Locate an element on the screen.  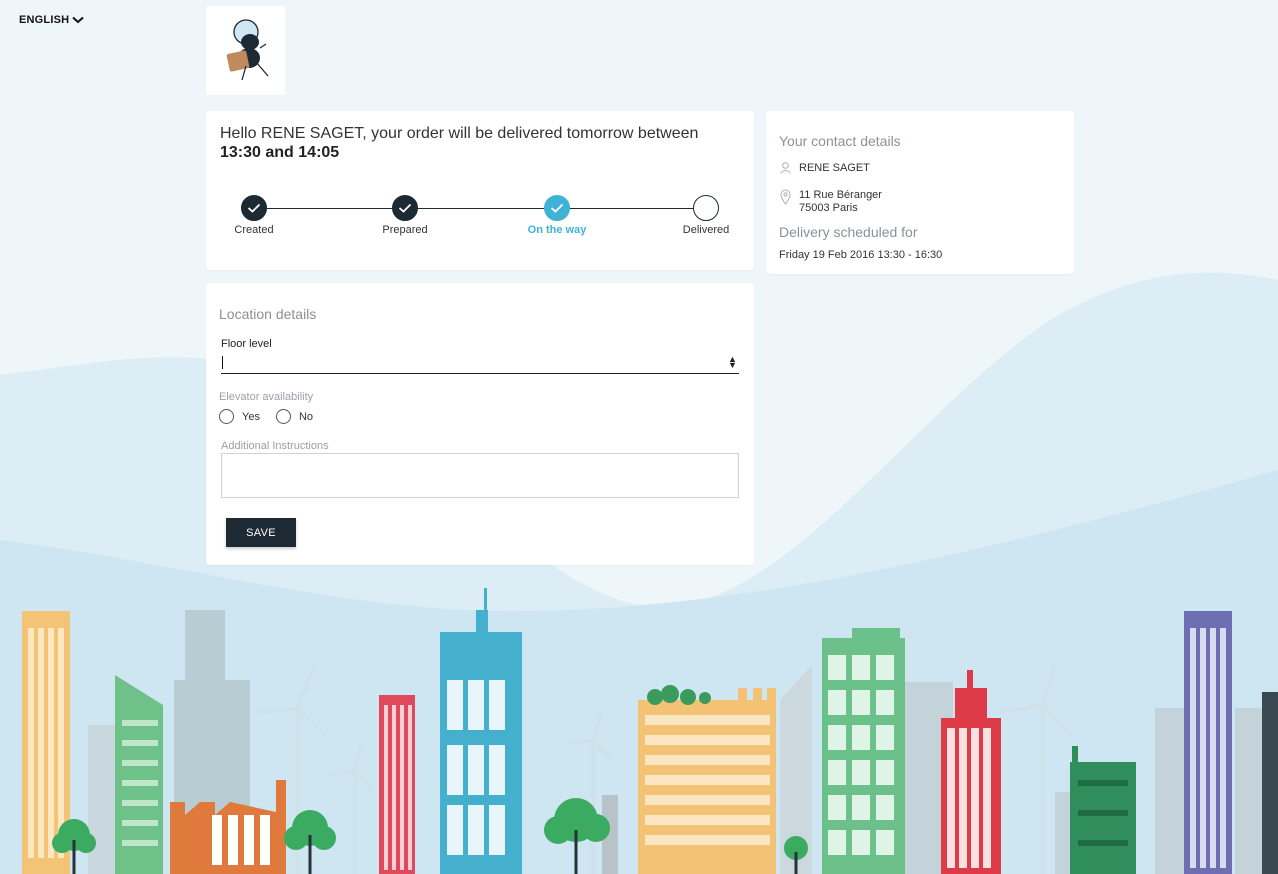
step-prepared: Prepared is located at coordinates (405, 215).